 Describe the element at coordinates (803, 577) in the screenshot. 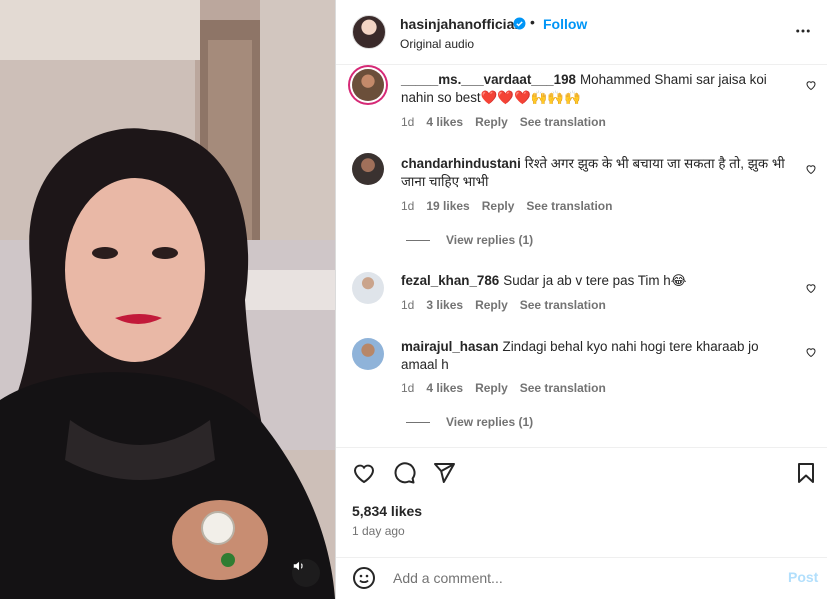

I see `post-button: Post` at that location.